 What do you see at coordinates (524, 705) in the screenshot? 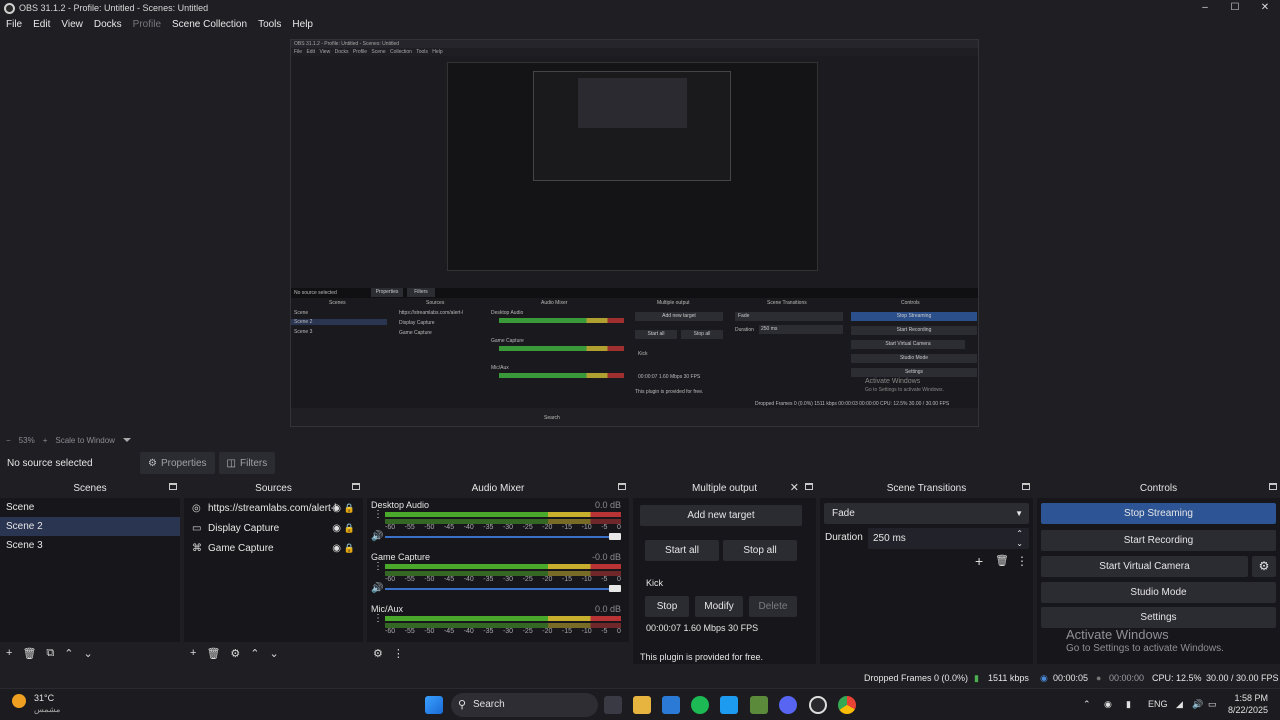
I see `taskbar-search: ⚲ Search` at bounding box center [524, 705].